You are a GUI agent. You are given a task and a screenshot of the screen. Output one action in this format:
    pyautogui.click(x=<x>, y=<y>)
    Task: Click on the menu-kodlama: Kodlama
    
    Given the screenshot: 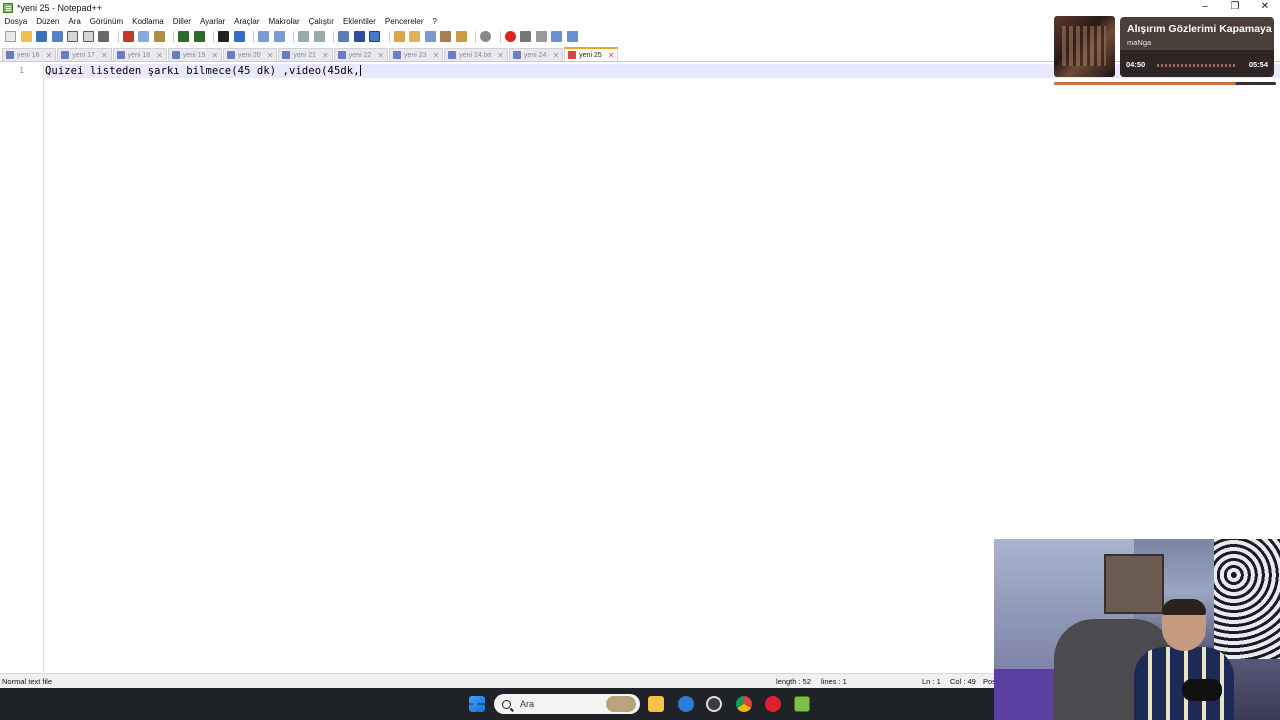 What is the action you would take?
    pyautogui.click(x=148, y=21)
    